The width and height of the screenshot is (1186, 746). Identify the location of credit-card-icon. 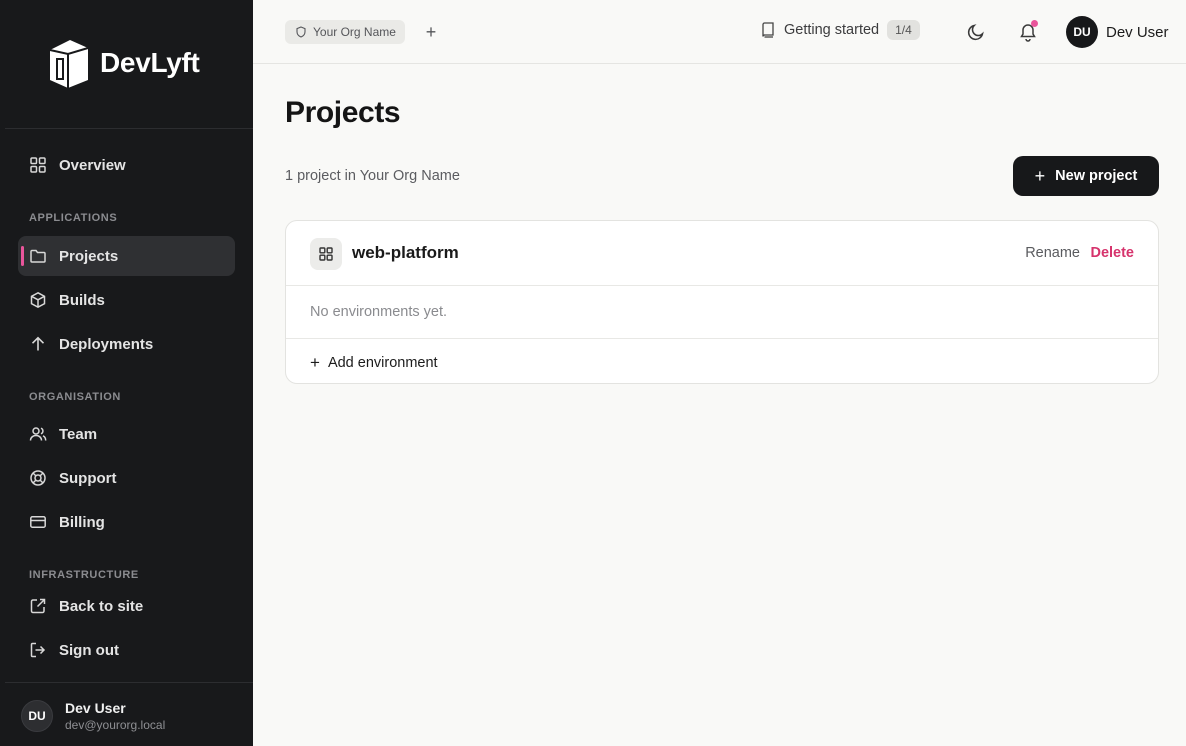
(38, 522).